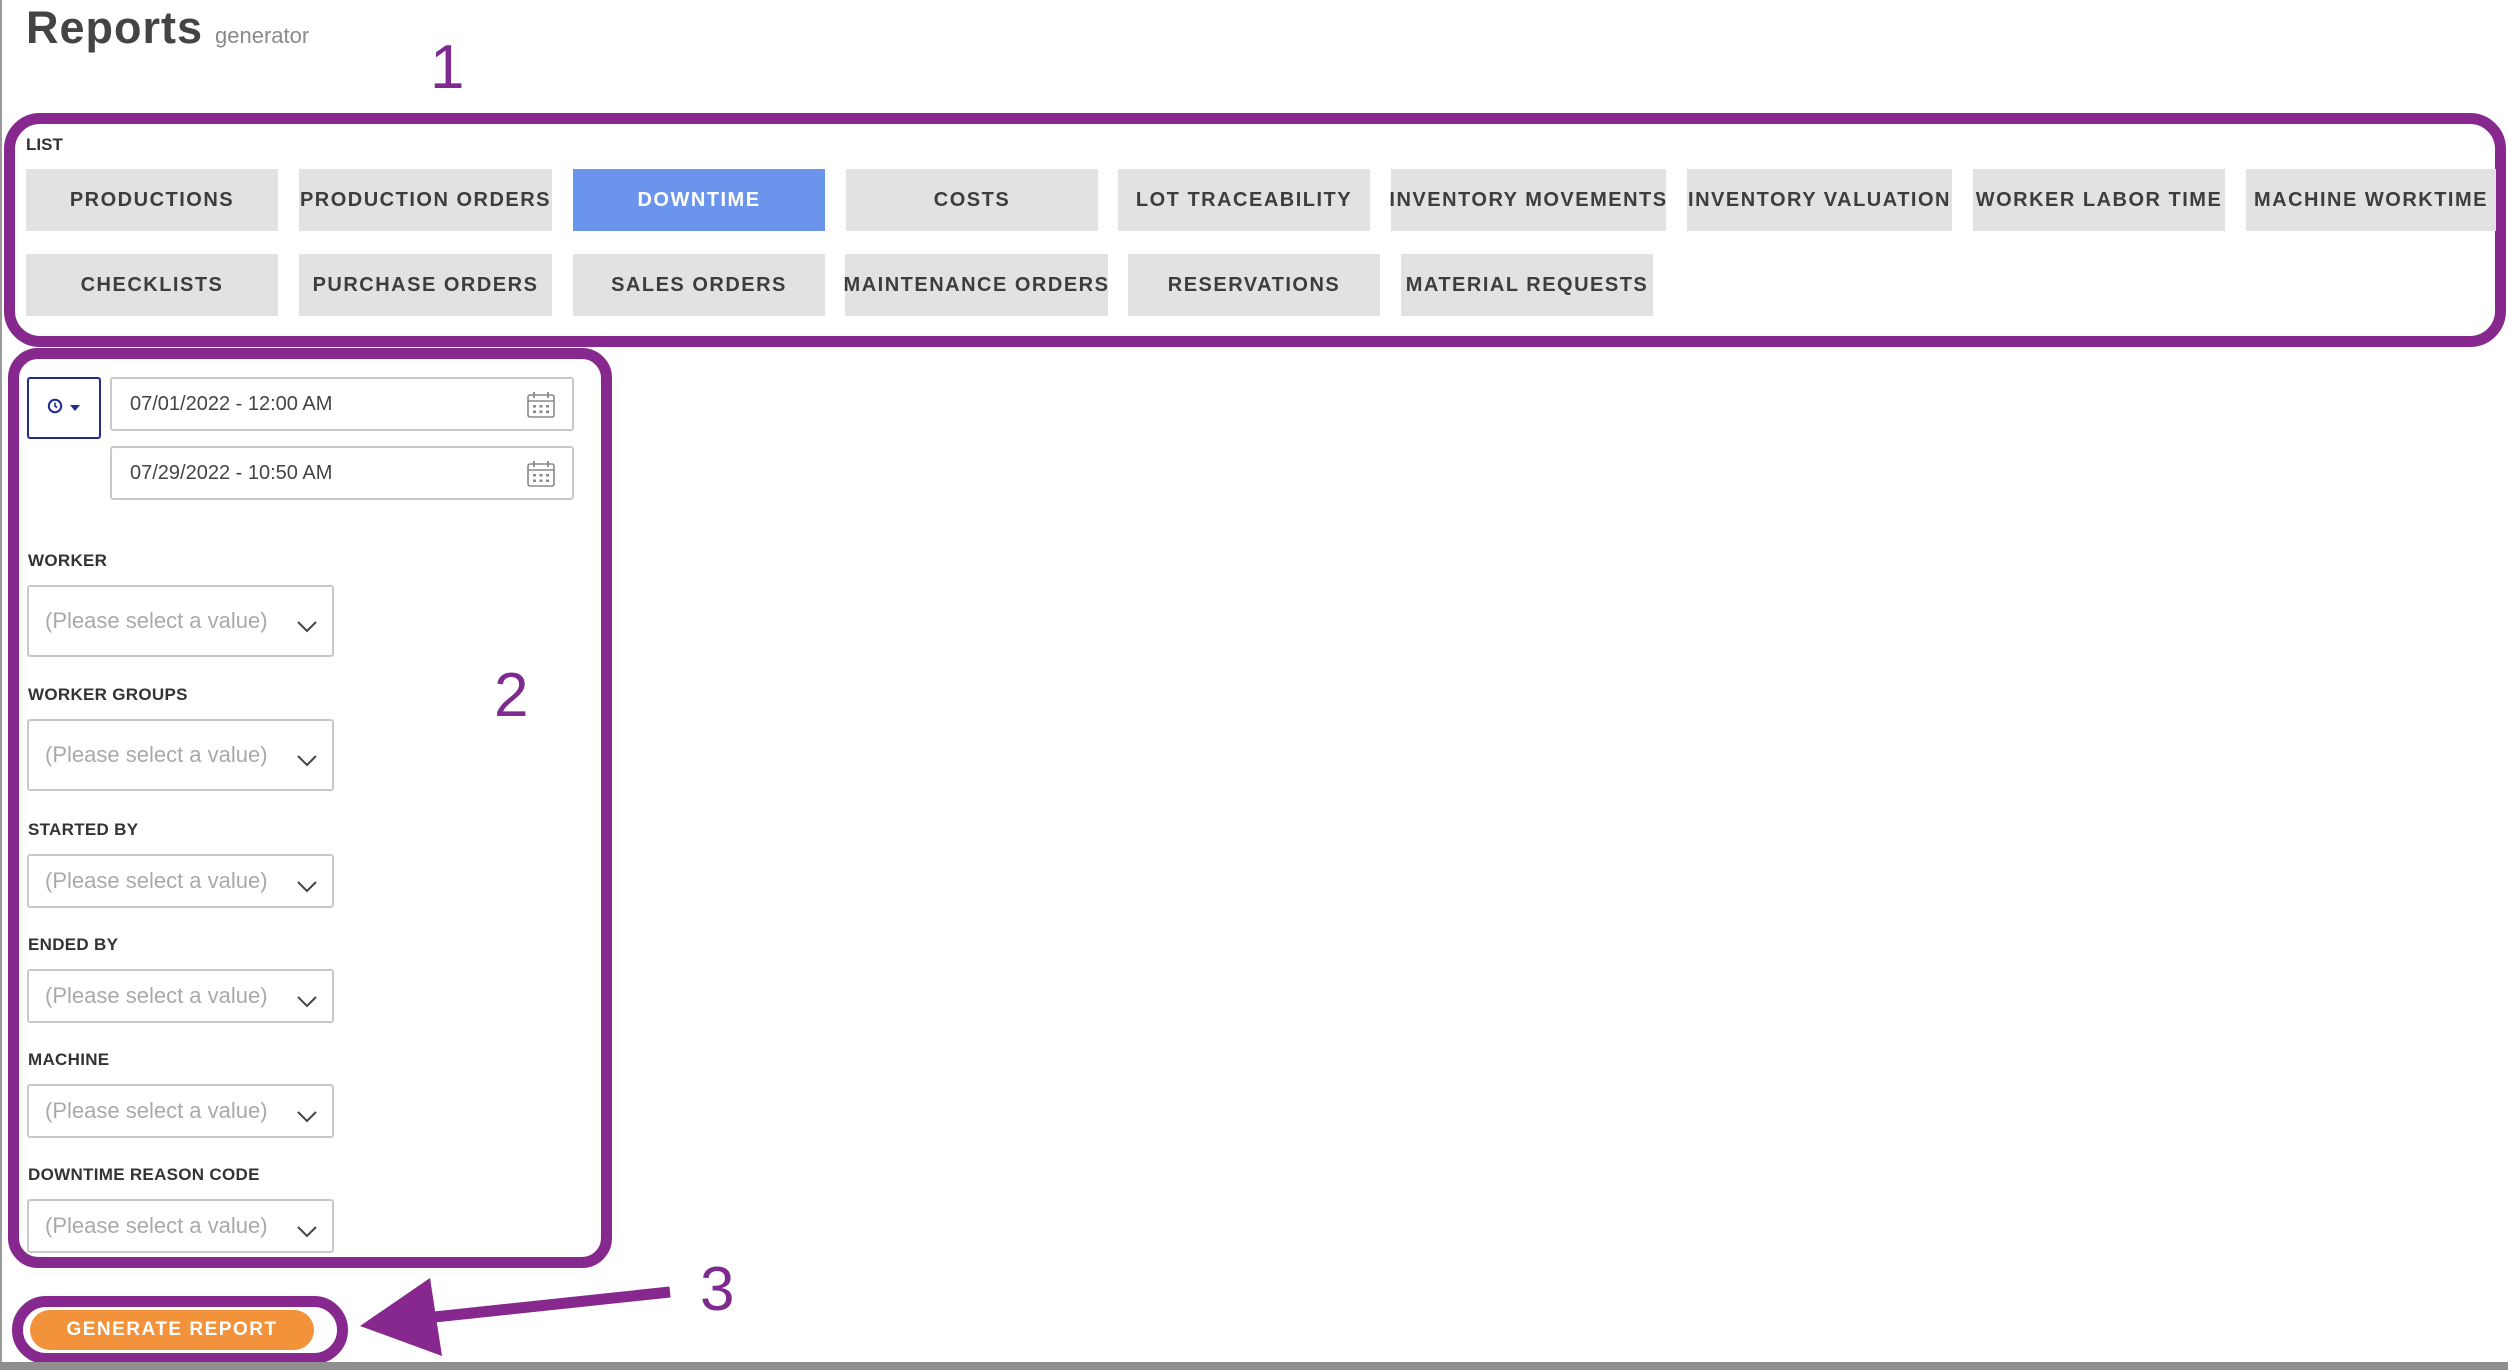 The width and height of the screenshot is (2508, 1370). What do you see at coordinates (515, 1317) in the screenshot?
I see `annotation-arrow` at bounding box center [515, 1317].